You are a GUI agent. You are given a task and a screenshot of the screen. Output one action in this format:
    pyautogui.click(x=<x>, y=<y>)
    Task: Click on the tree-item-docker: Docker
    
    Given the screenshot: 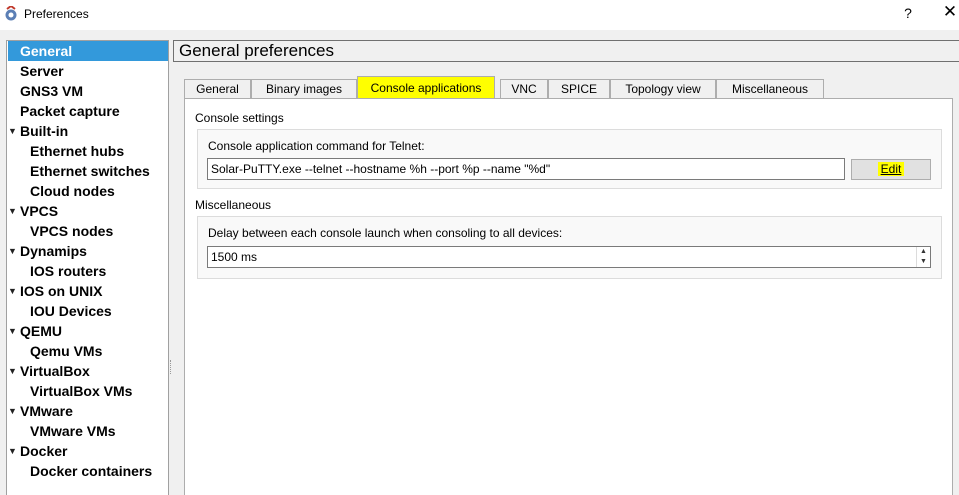 What is the action you would take?
    pyautogui.click(x=43, y=451)
    